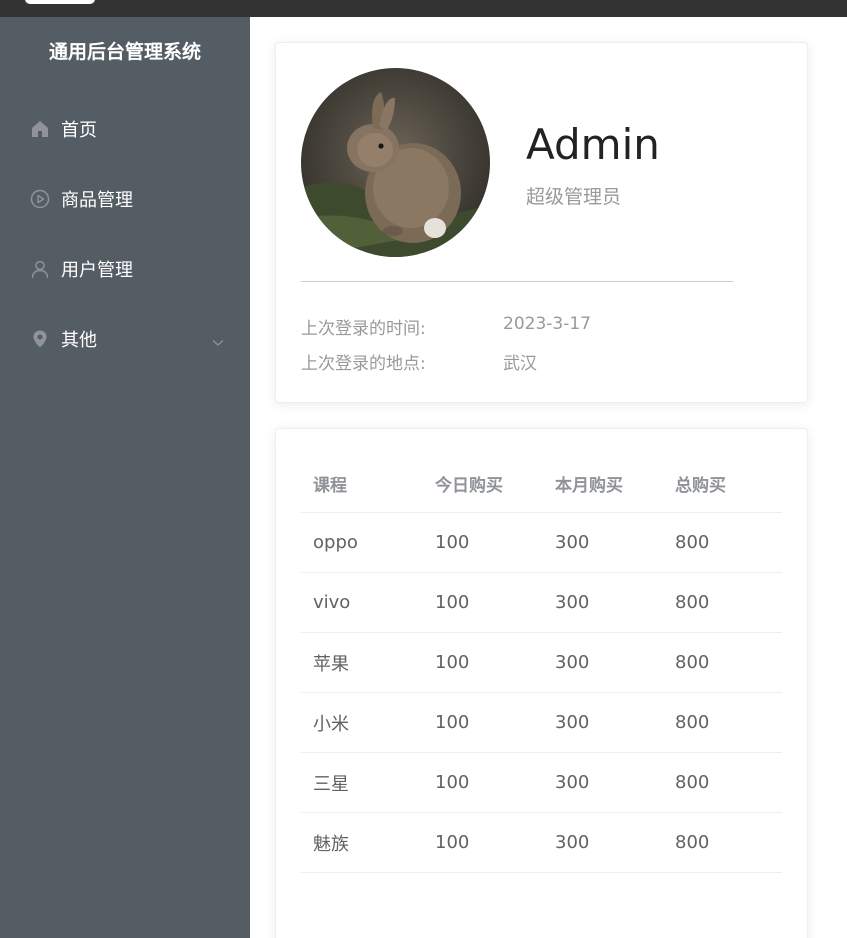 This screenshot has height=938, width=847. I want to click on user-name: Admin, so click(593, 144).